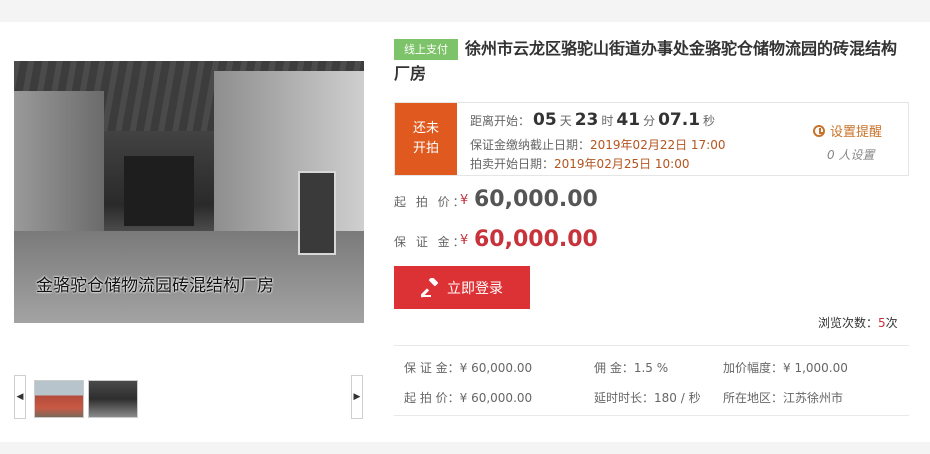 The height and width of the screenshot is (454, 930). Describe the element at coordinates (475, 288) in the screenshot. I see `login-button-label: 立即登录` at that location.